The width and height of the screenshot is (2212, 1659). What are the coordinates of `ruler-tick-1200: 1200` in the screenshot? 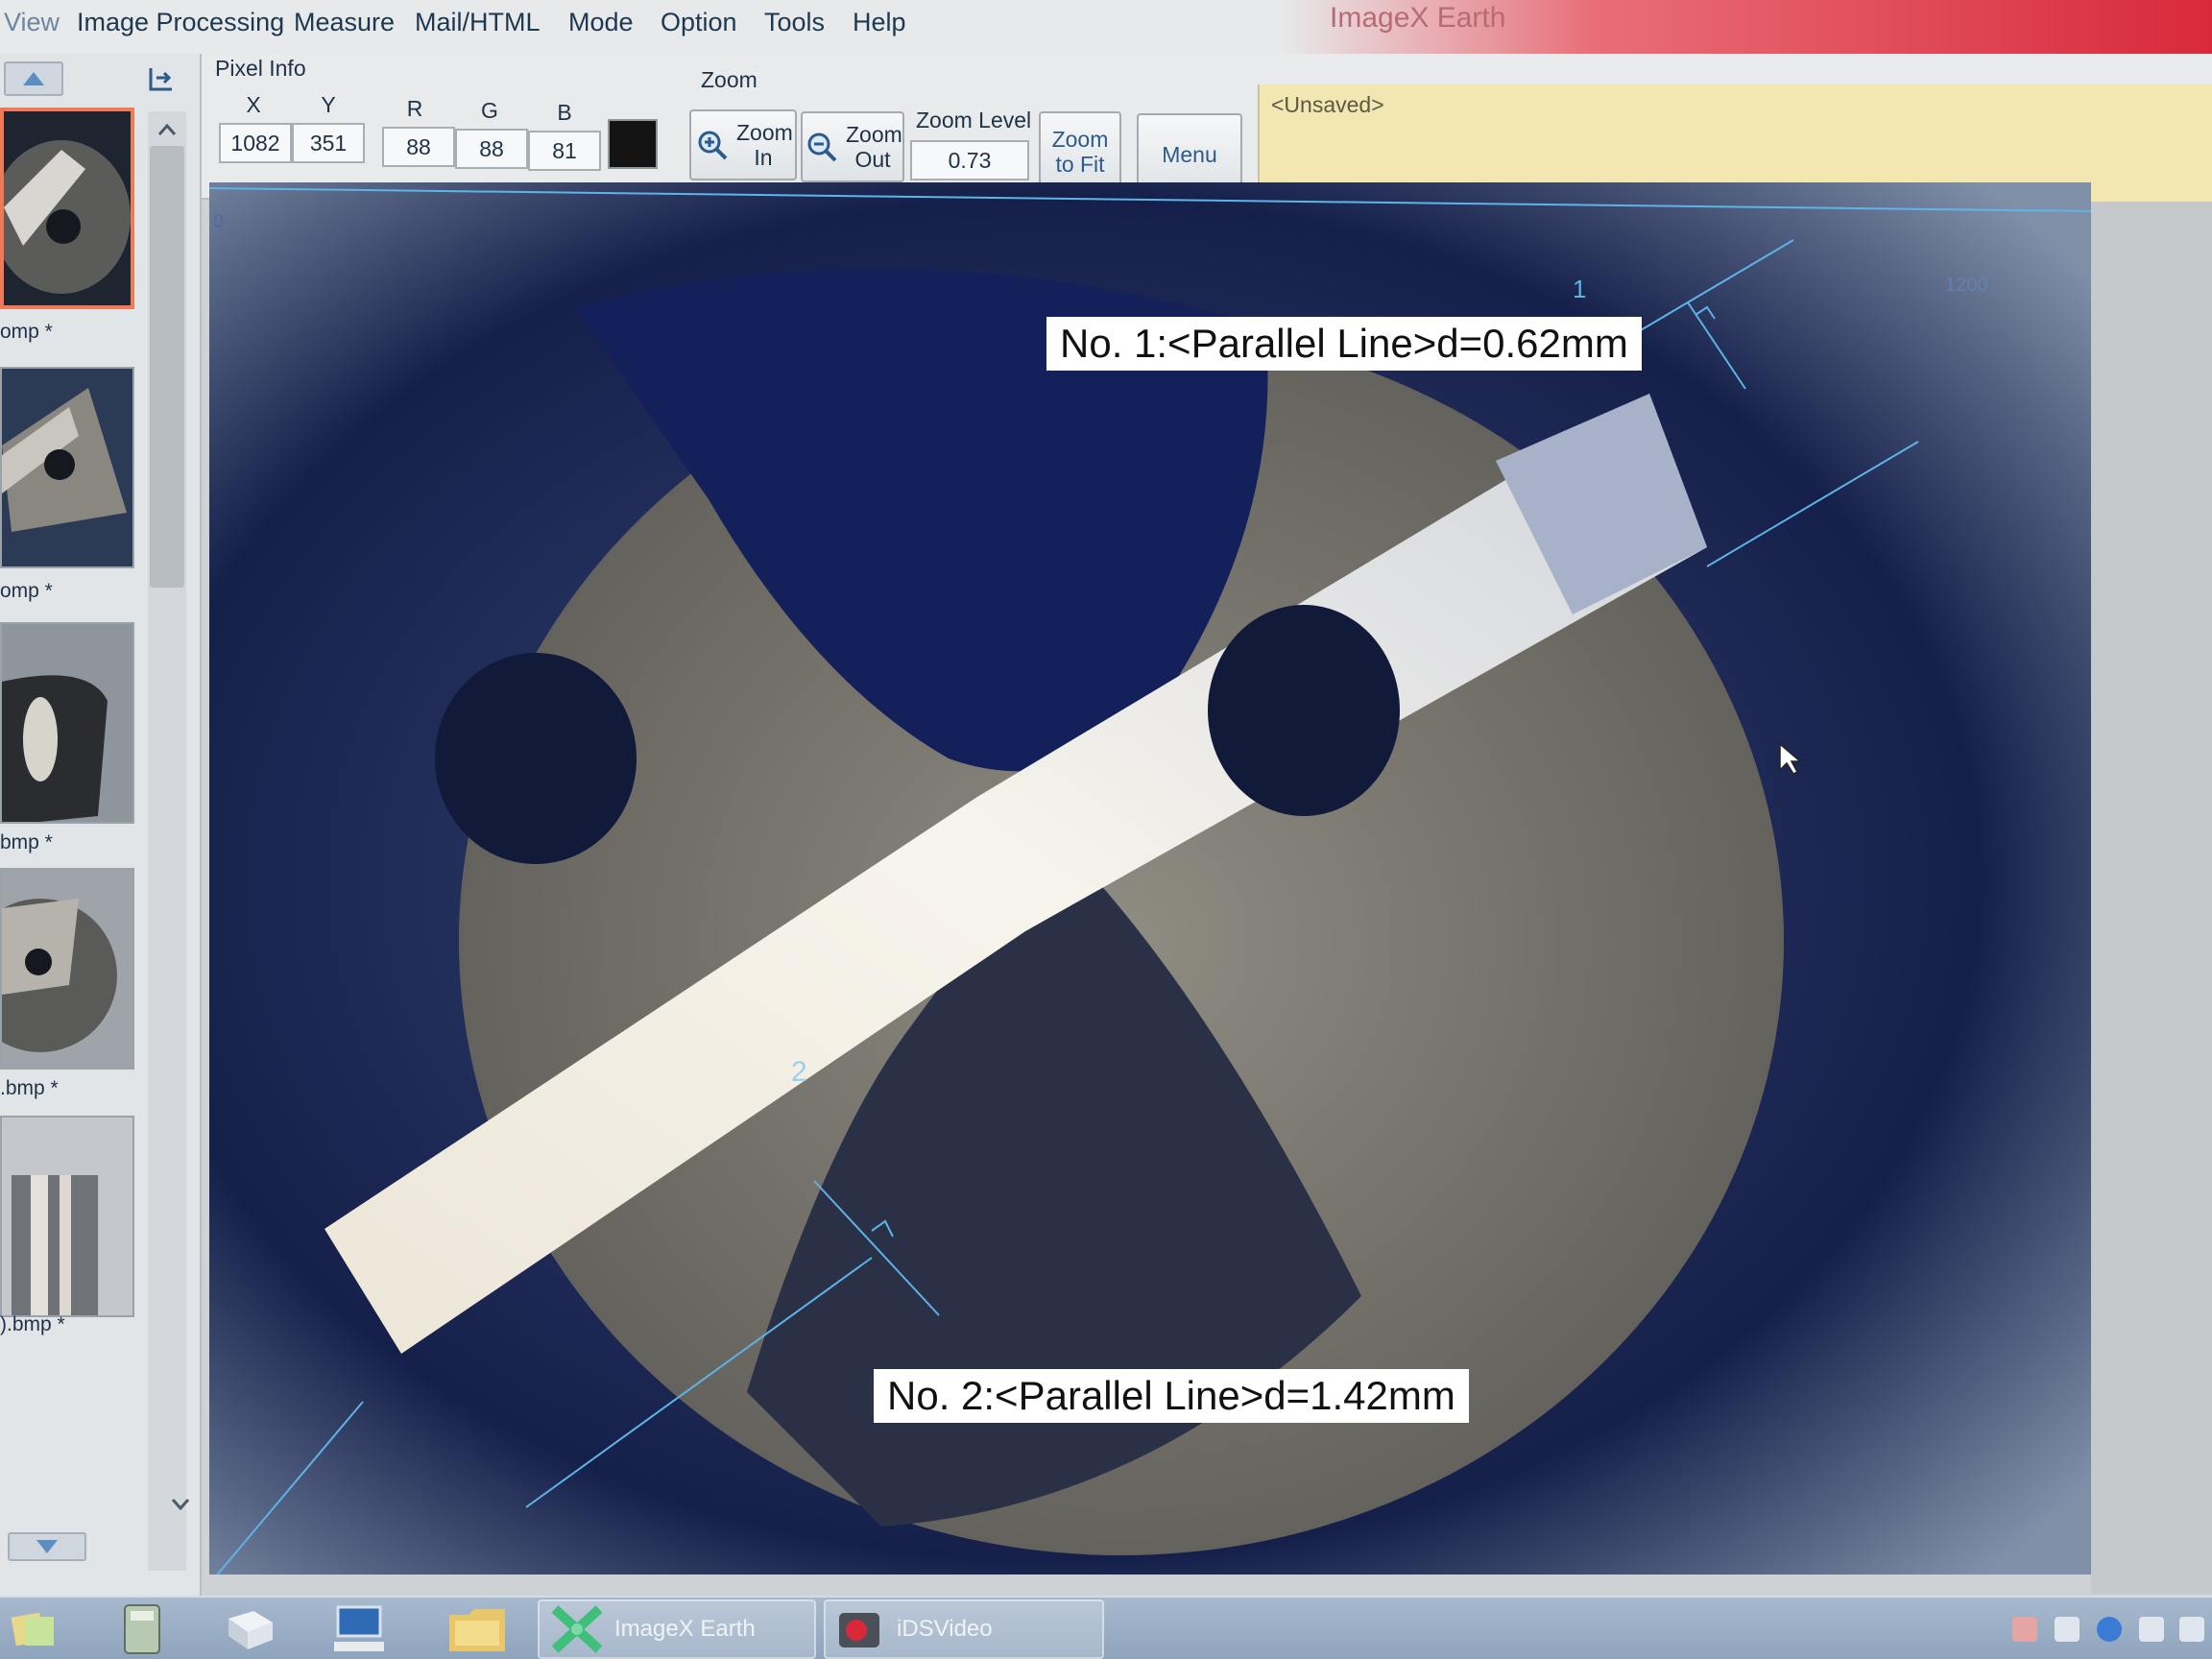 It's located at (1966, 285).